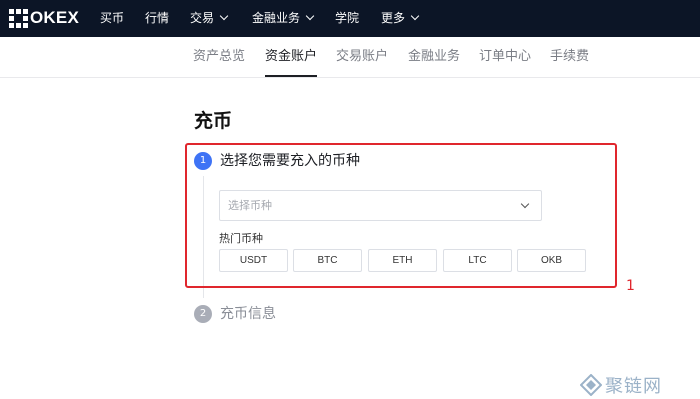 Image resolution: width=700 pixels, height=399 pixels. I want to click on watermark-logo-icon, so click(591, 385).